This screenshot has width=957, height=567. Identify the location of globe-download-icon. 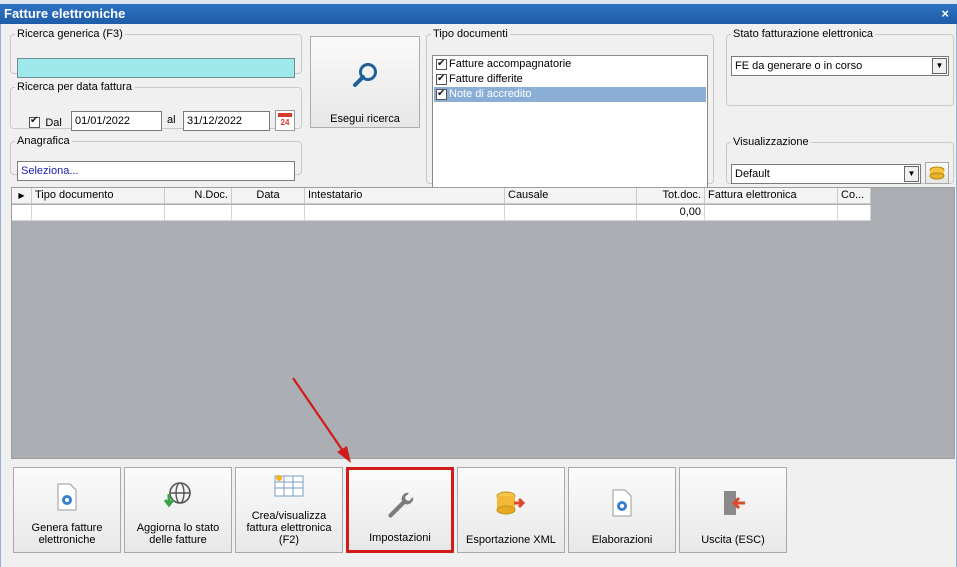
(177, 495).